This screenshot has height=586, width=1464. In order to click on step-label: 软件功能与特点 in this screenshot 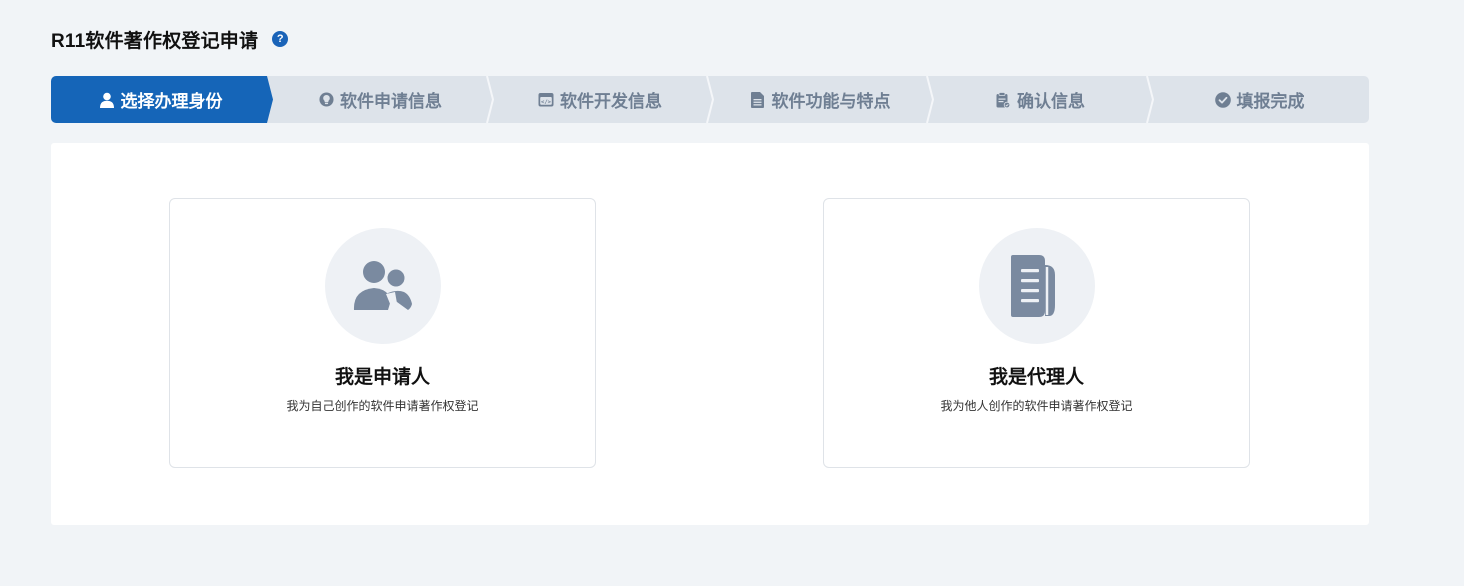, I will do `click(831, 101)`.